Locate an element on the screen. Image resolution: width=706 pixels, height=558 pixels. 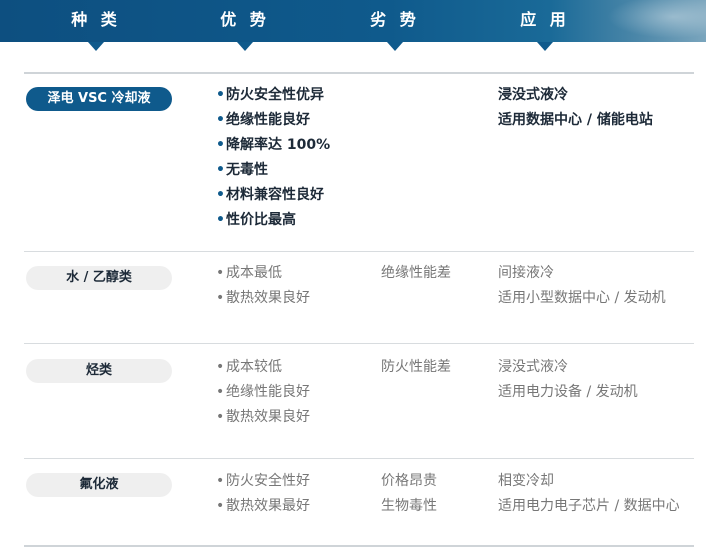
pros-item: •性价比最高 is located at coordinates (256, 220).